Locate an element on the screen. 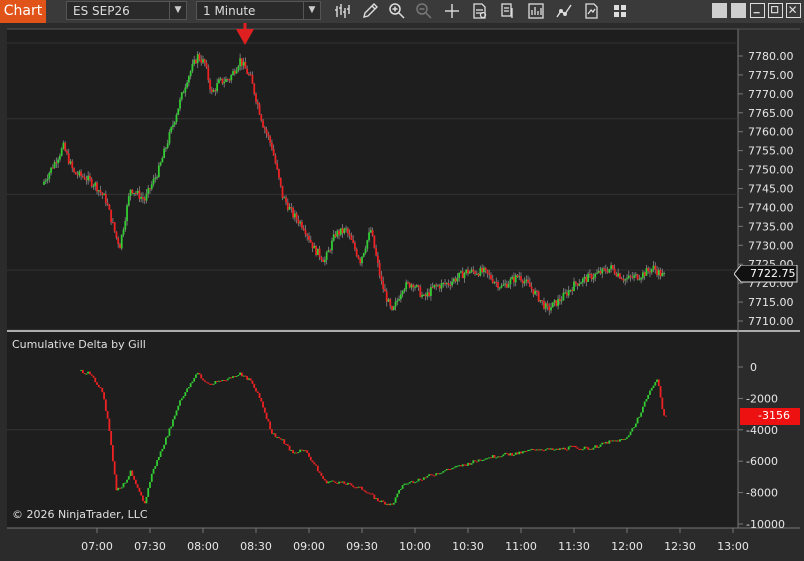 Image resolution: width=804 pixels, height=561 pixels. price-tick-label: 7780.00 is located at coordinates (771, 56).